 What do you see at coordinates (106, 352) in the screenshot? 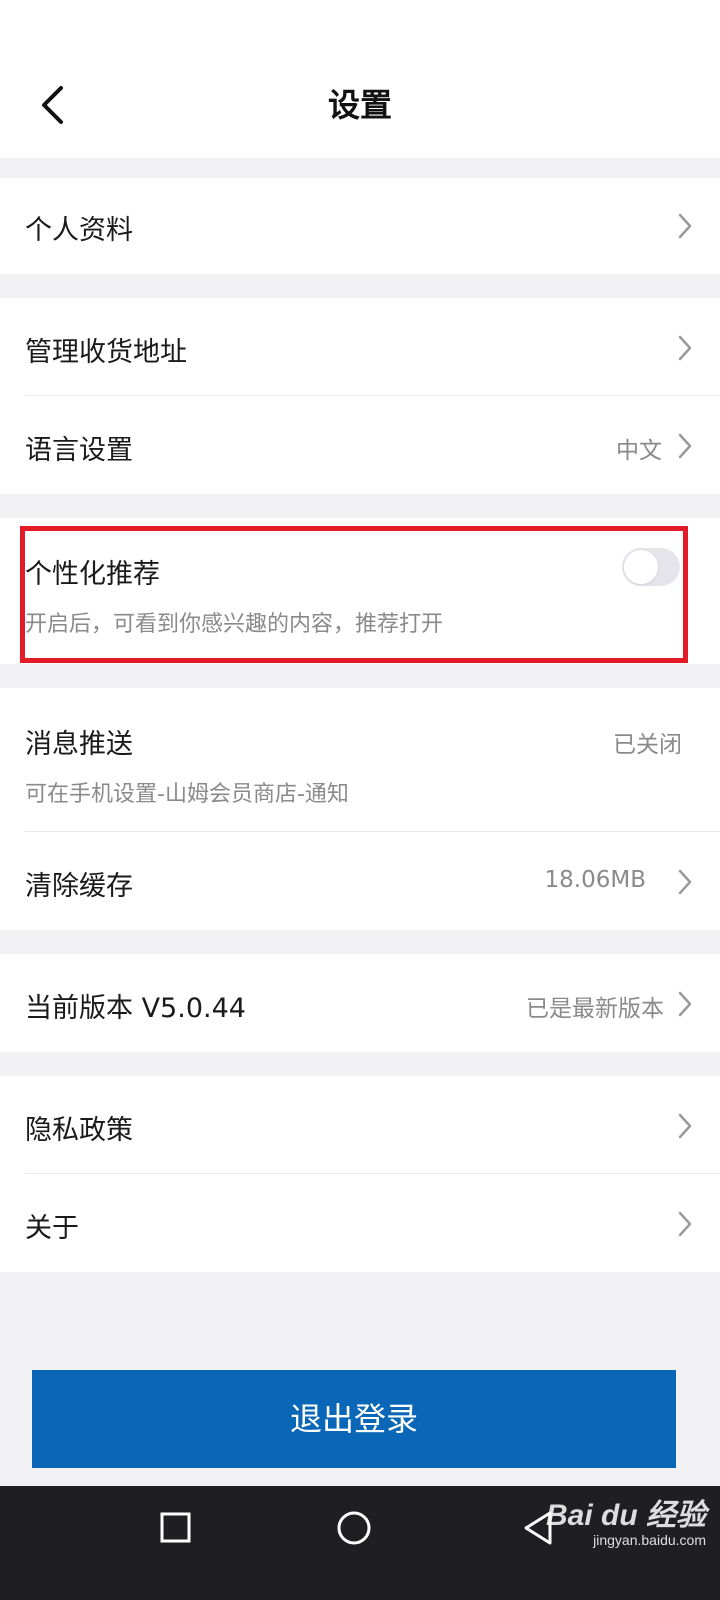
I see `address-label: 管理收货地址` at bounding box center [106, 352].